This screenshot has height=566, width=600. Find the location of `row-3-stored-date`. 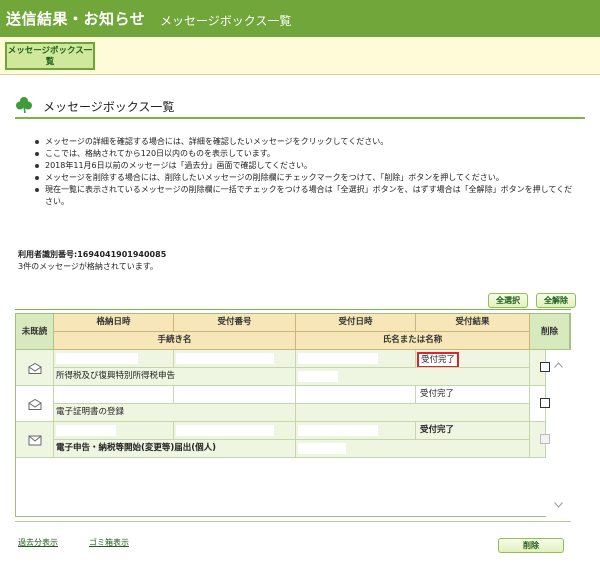

row-3-stored-date is located at coordinates (114, 431).